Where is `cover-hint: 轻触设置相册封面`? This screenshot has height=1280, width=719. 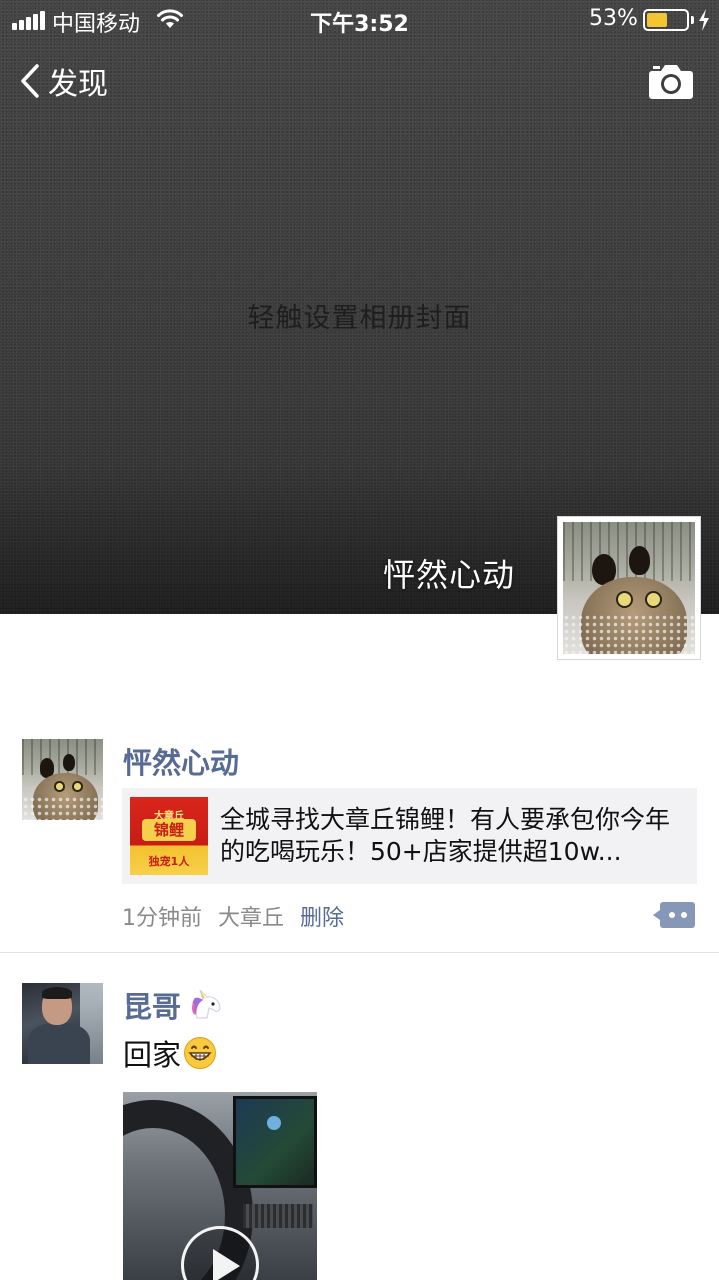
cover-hint: 轻触设置相册封面 is located at coordinates (359, 315).